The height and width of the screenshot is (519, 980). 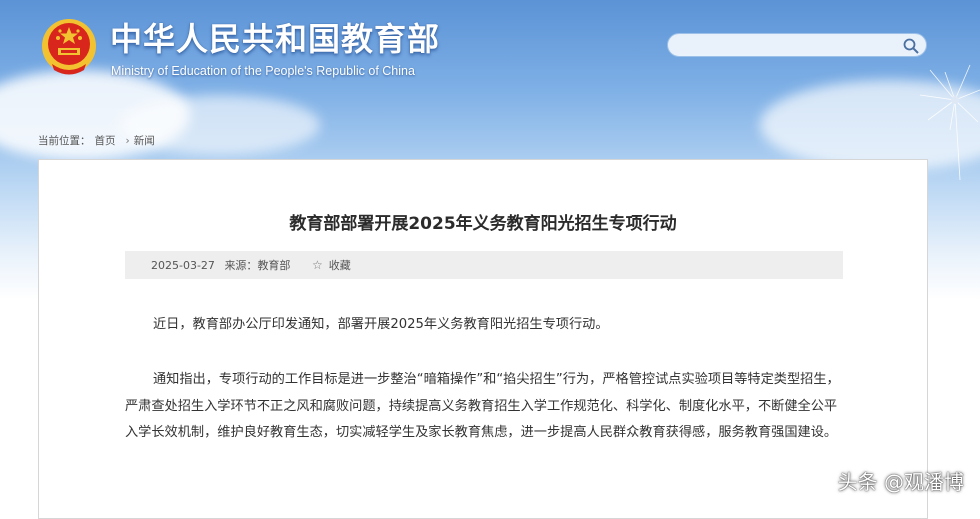 I want to click on article-title: 教育部部署开展2025年义务教育阳光招生专项行动, so click(x=483, y=224).